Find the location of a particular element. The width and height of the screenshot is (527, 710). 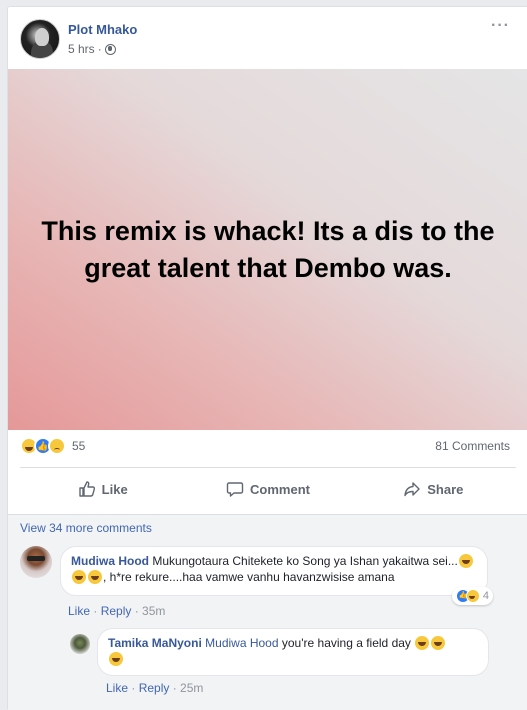

share-icon is located at coordinates (412, 489).